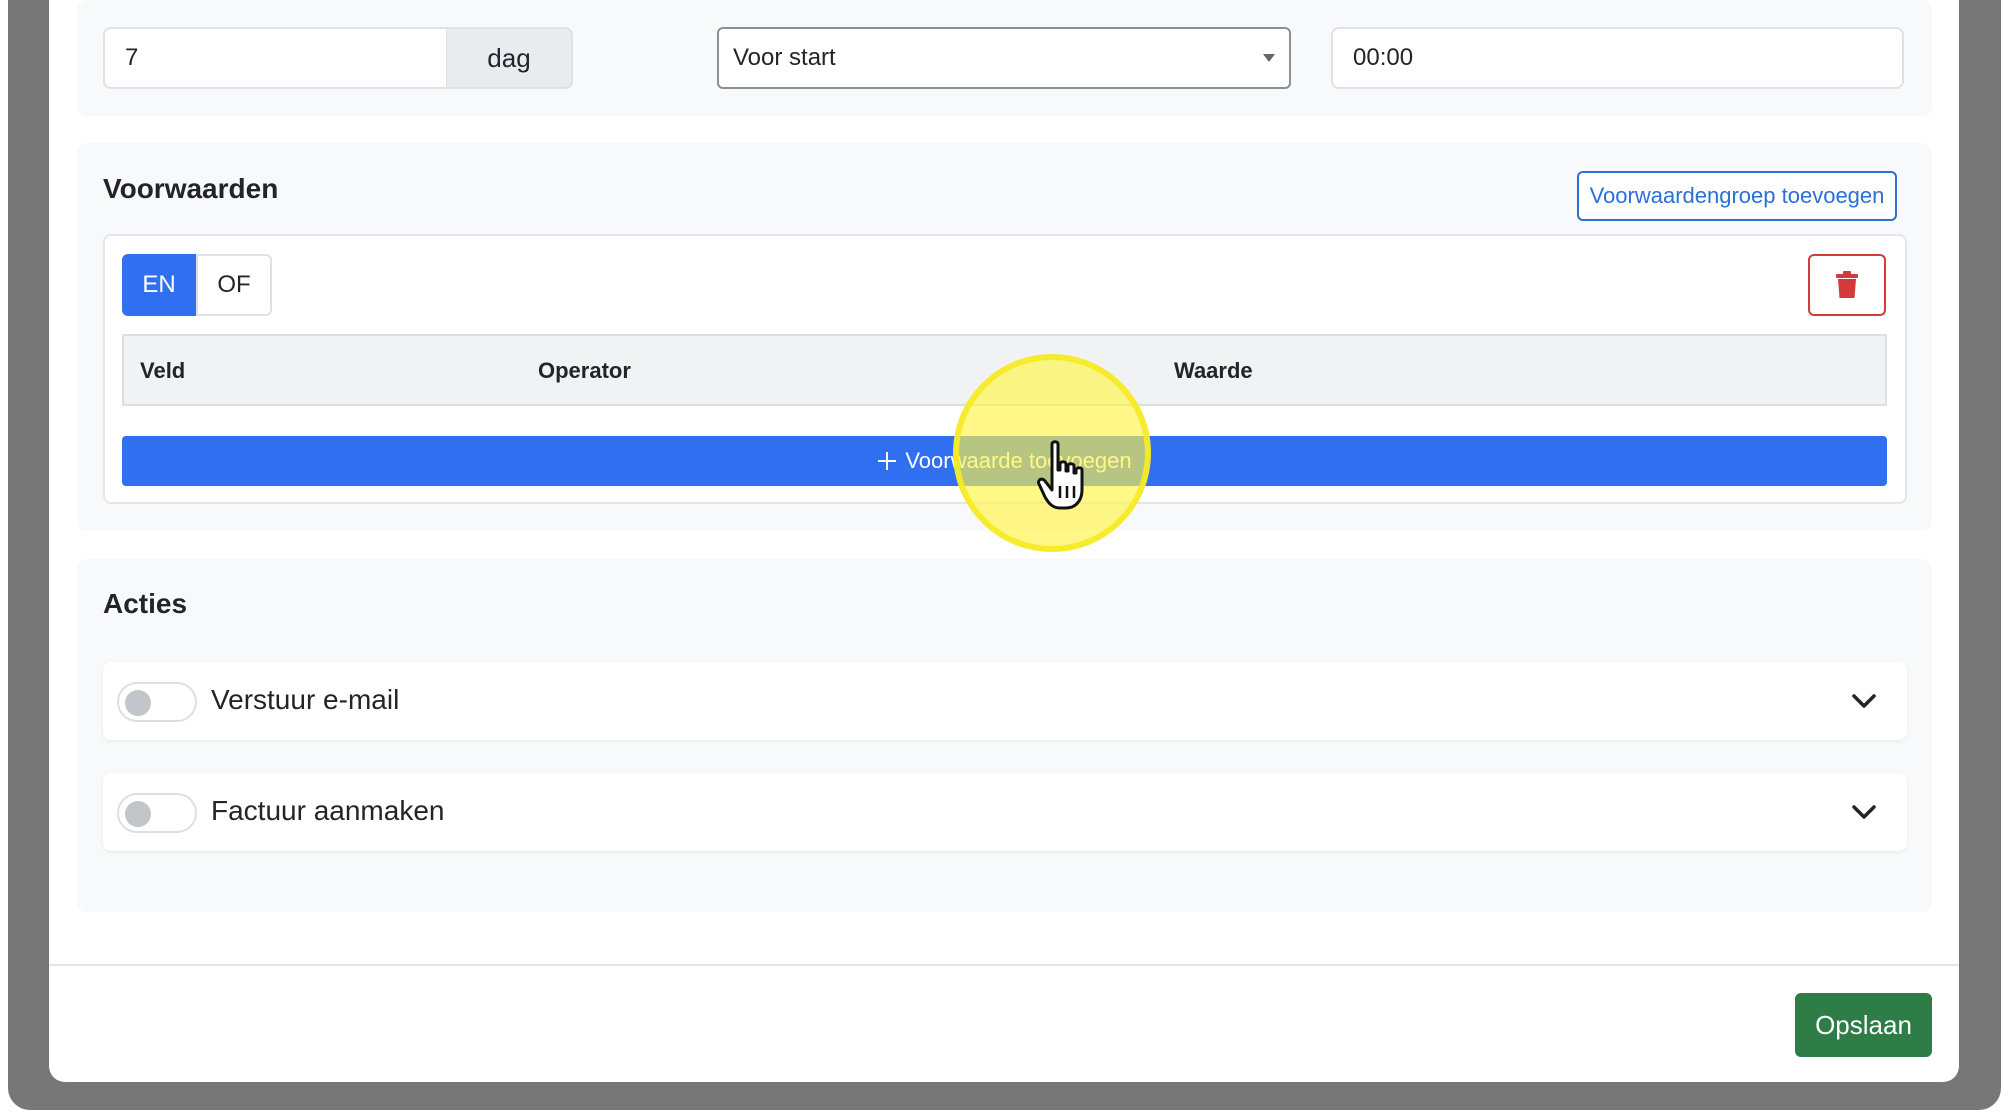 This screenshot has height=1118, width=2009. What do you see at coordinates (784, 57) in the screenshot?
I see `relative-select-value: Voor start` at bounding box center [784, 57].